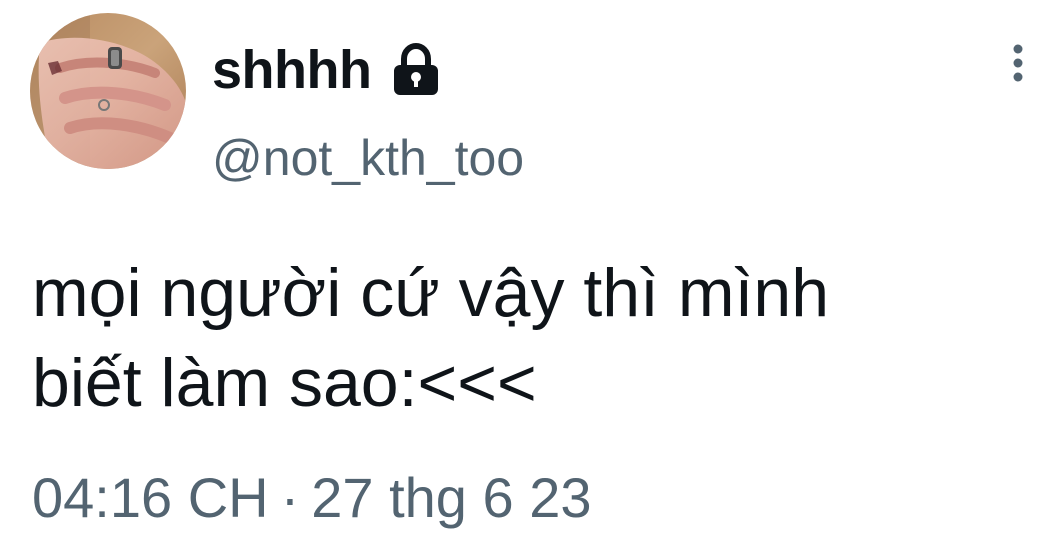 Image resolution: width=1056 pixels, height=557 pixels. I want to click on more-vertical-icon, so click(1018, 63).